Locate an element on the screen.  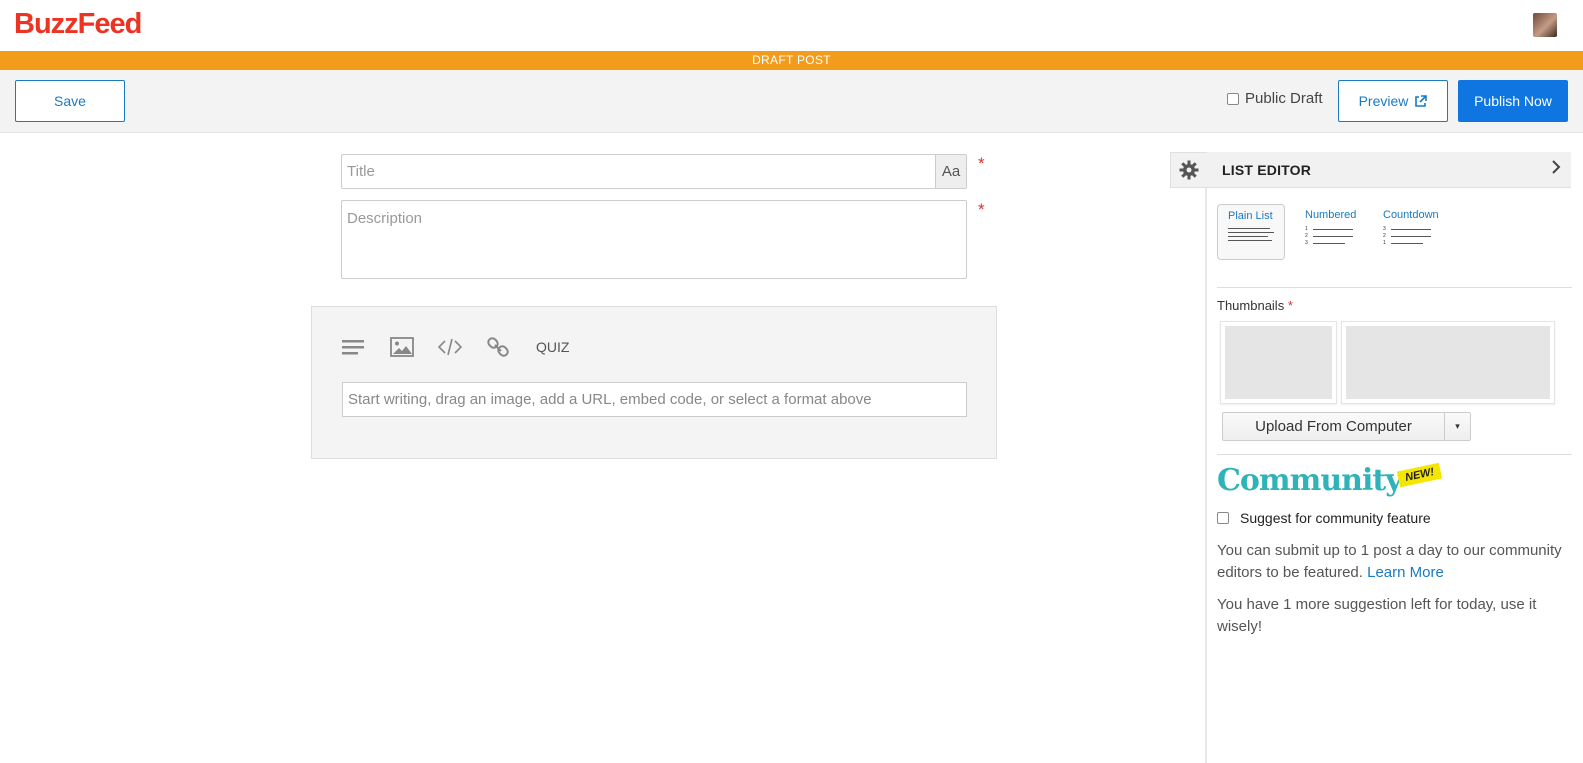
preview-label: Preview is located at coordinates (1383, 101).